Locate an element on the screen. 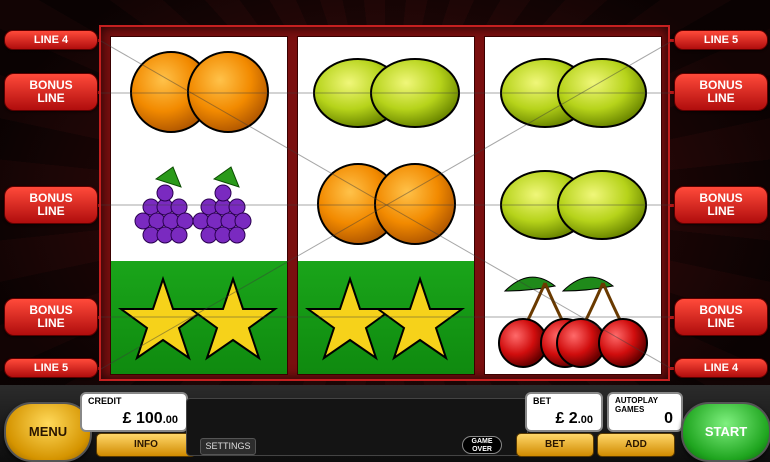 The image size is (770, 462). bonus-line-right-tab-3: BONUS LINE is located at coordinates (721, 317).